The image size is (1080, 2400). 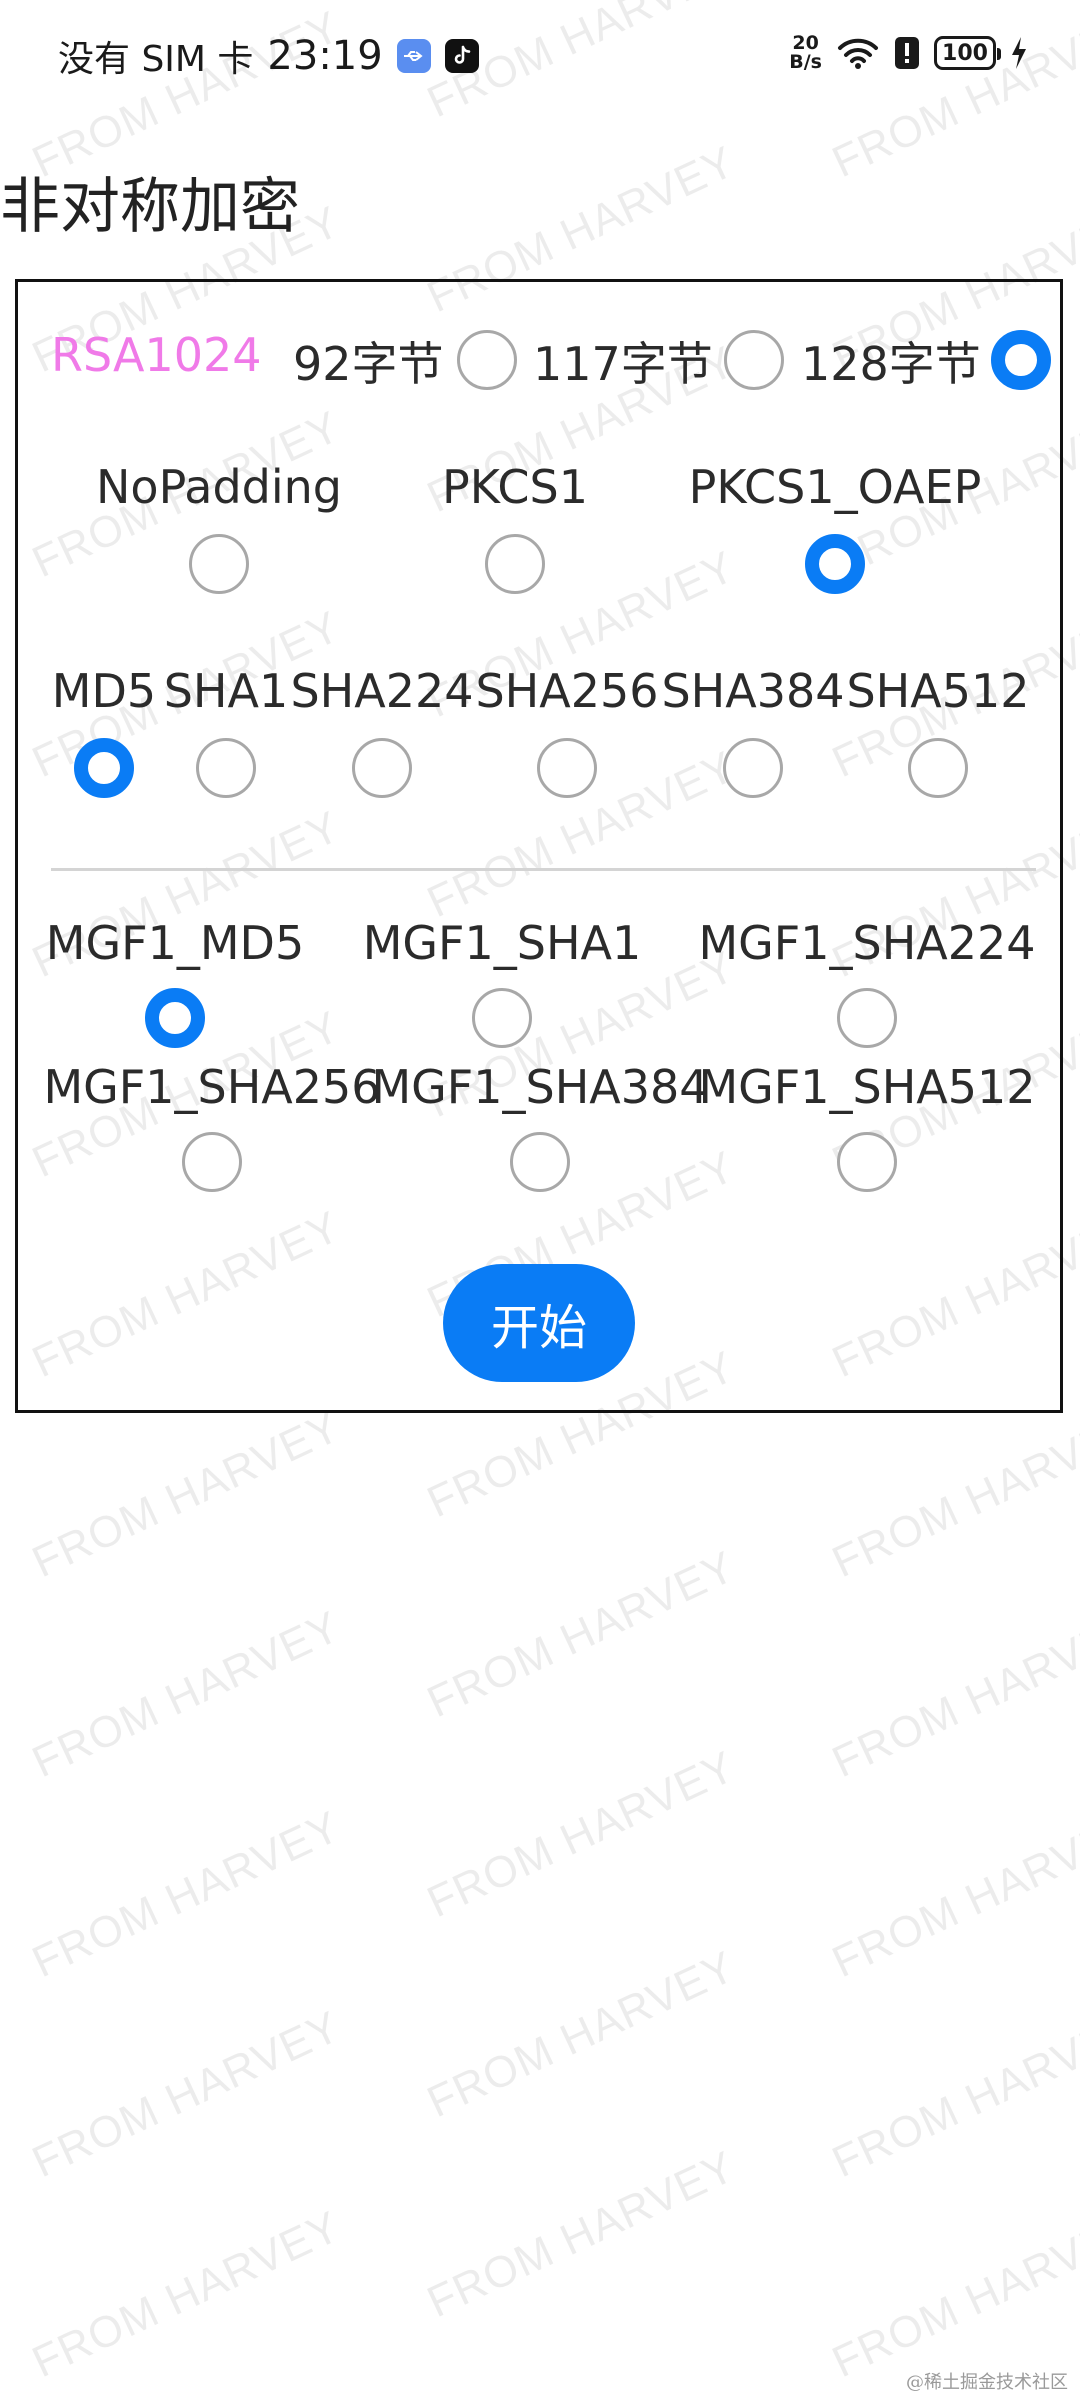 What do you see at coordinates (325, 56) in the screenshot?
I see `clock: 23:19` at bounding box center [325, 56].